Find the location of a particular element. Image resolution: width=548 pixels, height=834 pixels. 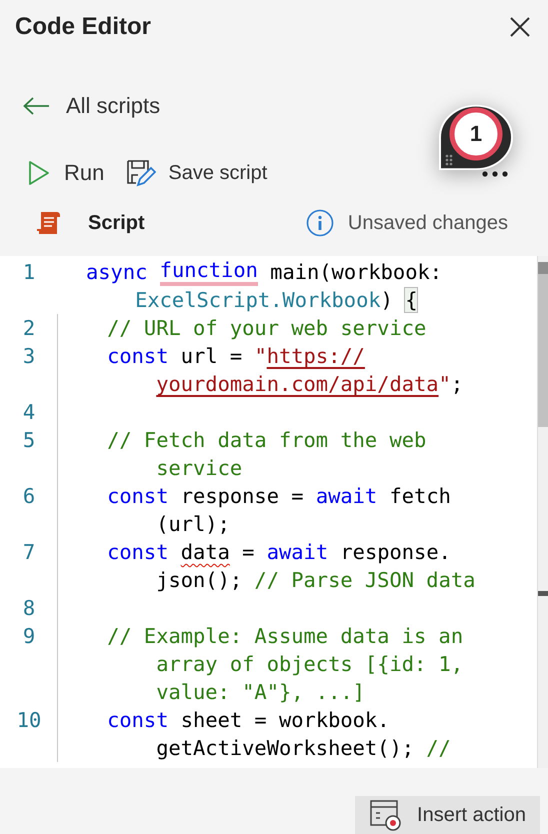

play-icon is located at coordinates (39, 173).